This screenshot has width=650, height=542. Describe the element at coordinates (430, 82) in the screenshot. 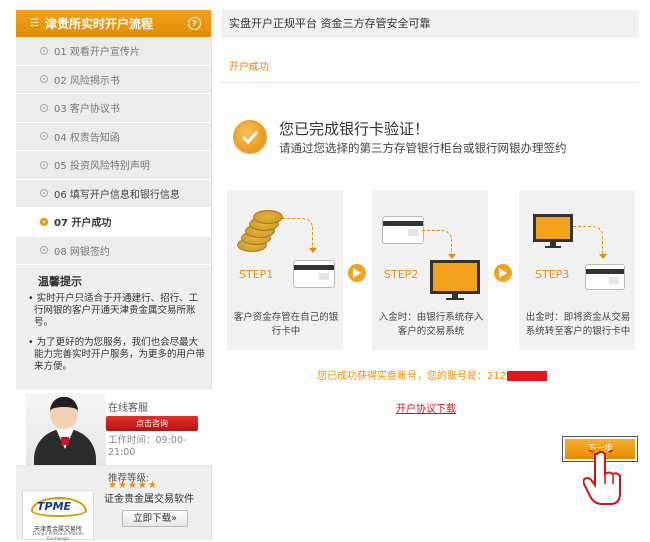

I see `divider` at that location.